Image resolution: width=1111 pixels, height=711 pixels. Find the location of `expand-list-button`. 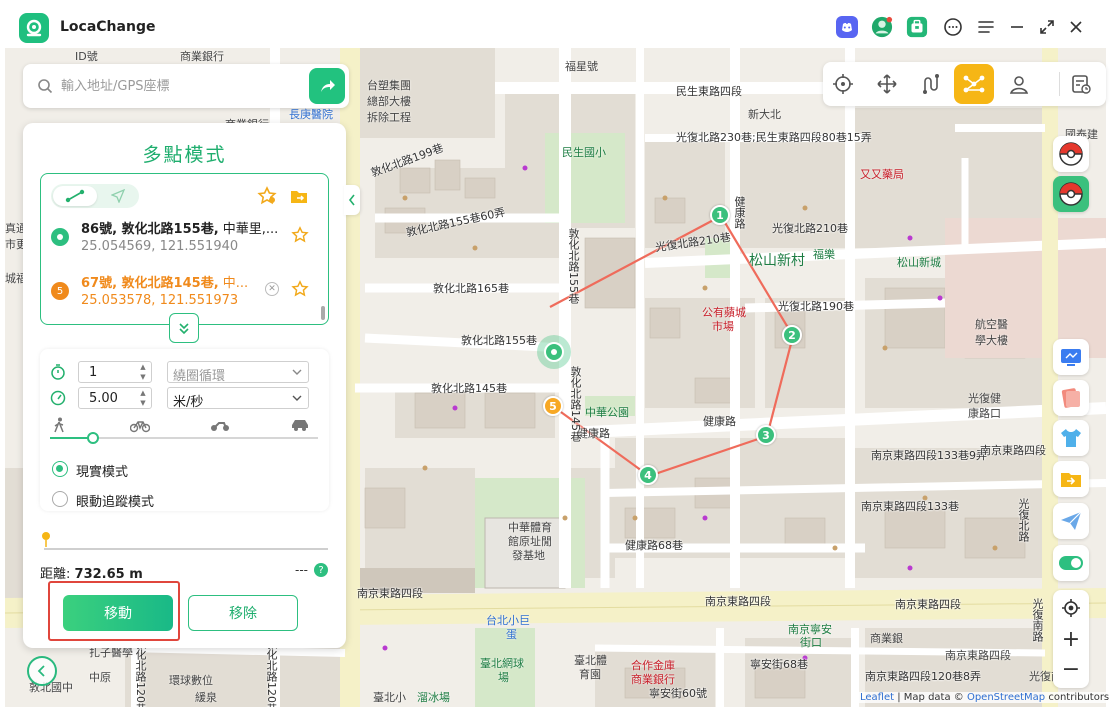

expand-list-button is located at coordinates (184, 328).